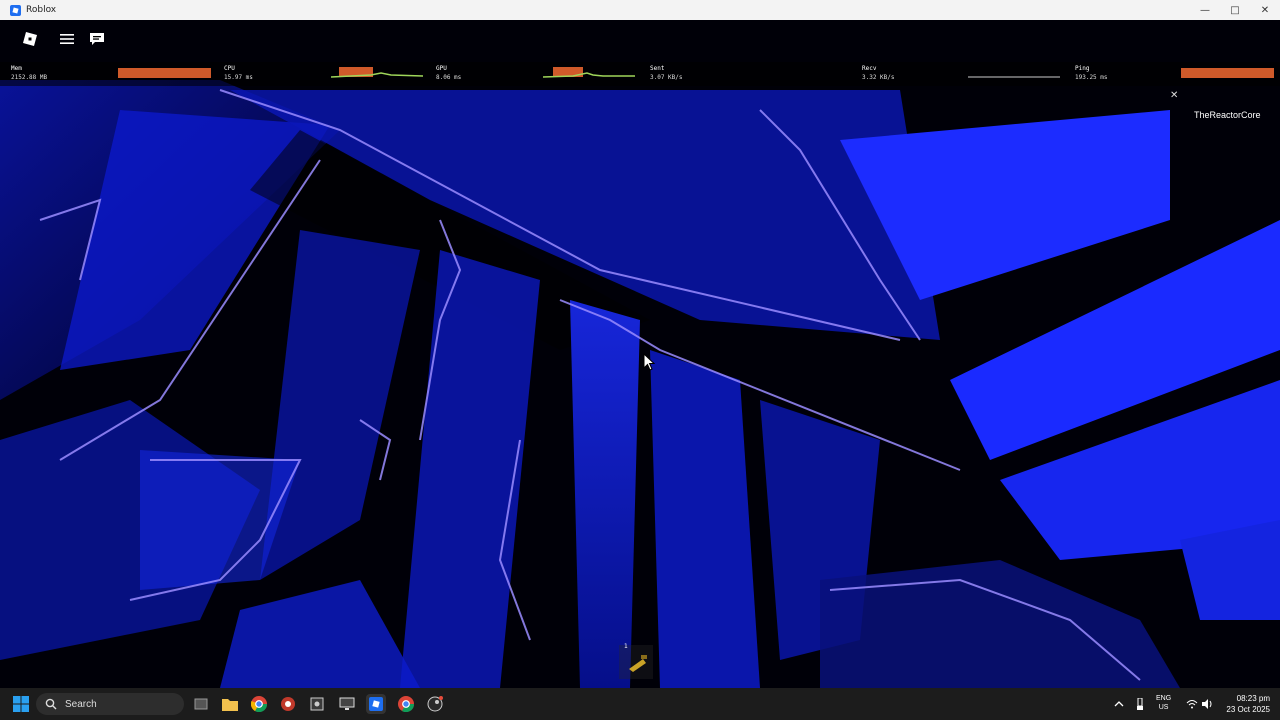 Image resolution: width=1280 pixels, height=720 pixels. Describe the element at coordinates (640, 40) in the screenshot. I see `roblox-topbar` at that location.